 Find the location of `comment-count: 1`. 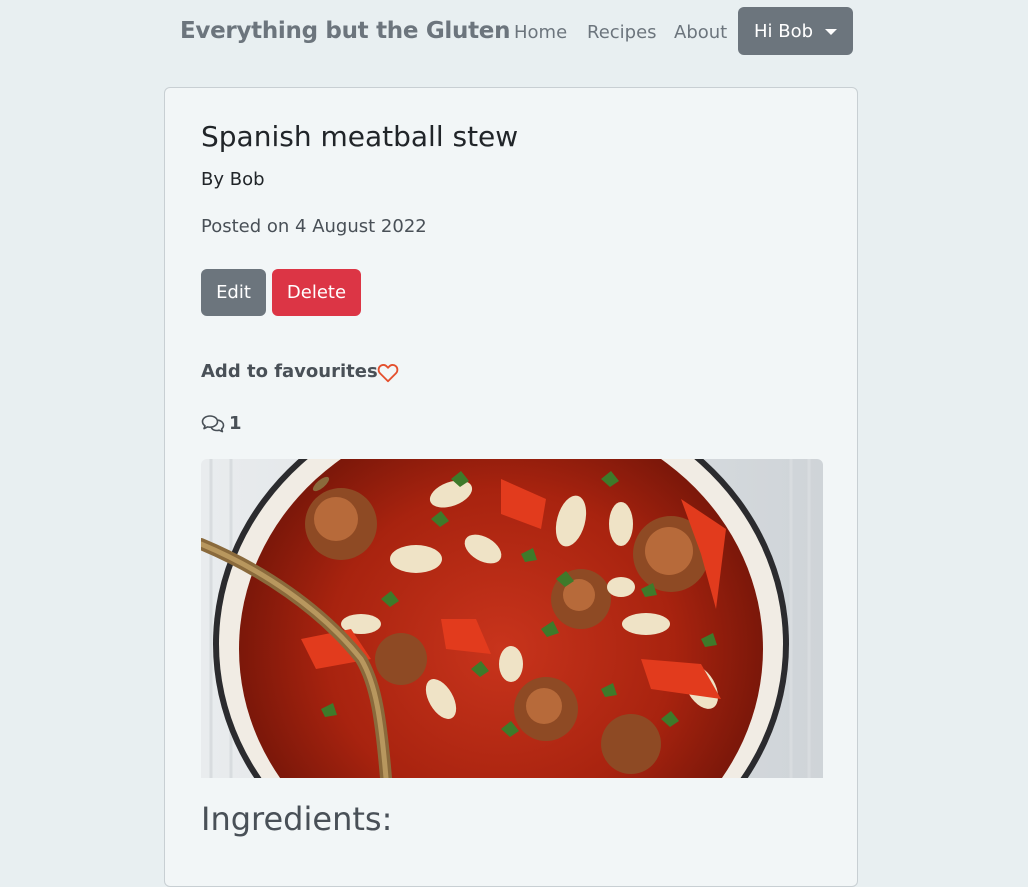

comment-count: 1 is located at coordinates (235, 423).